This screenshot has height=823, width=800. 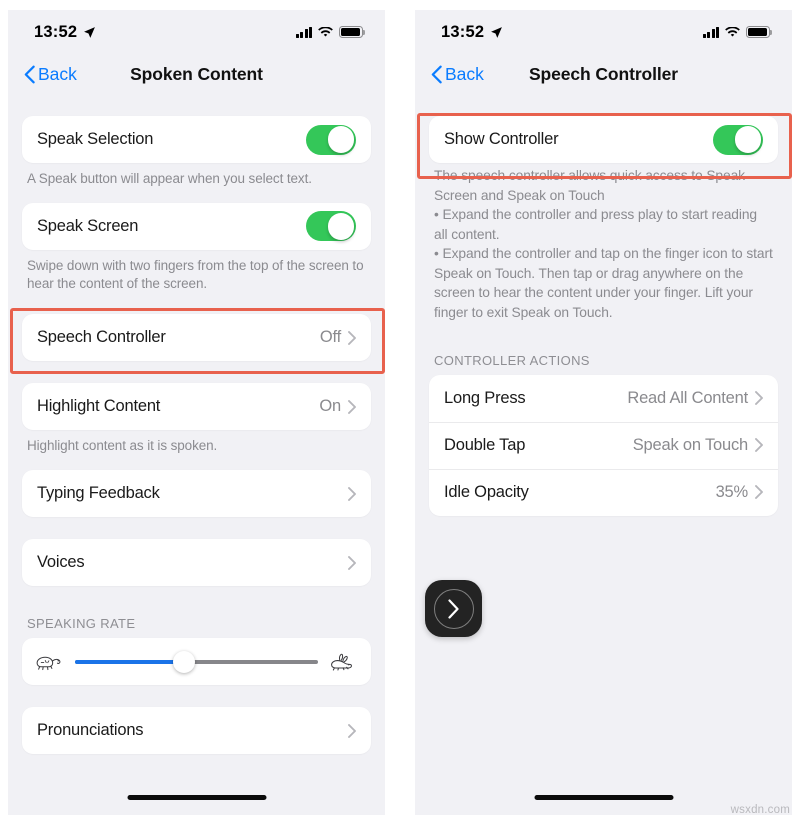 I want to click on back-button-label-left: Back, so click(x=57, y=73).